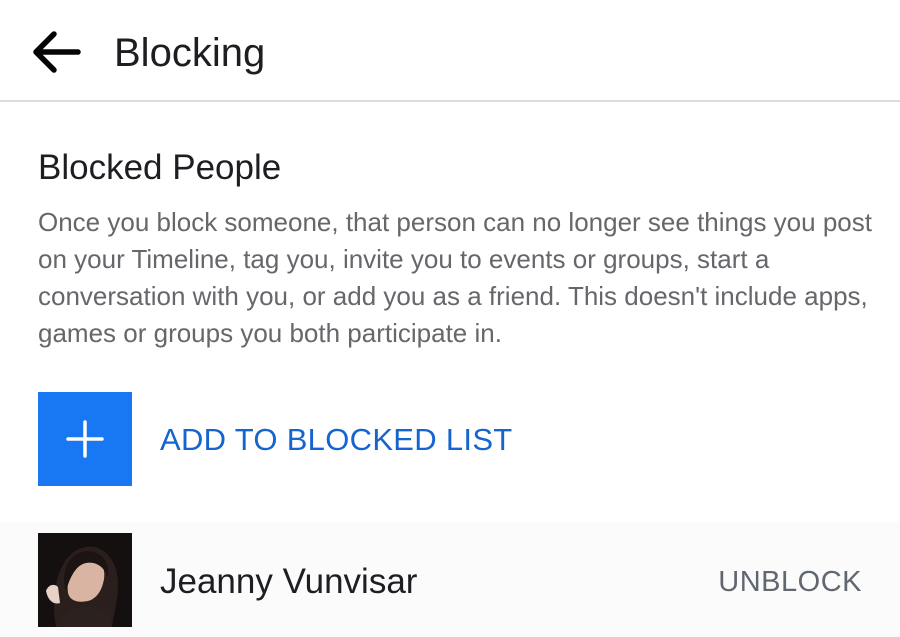 This screenshot has width=900, height=637. I want to click on avatar, so click(85, 580).